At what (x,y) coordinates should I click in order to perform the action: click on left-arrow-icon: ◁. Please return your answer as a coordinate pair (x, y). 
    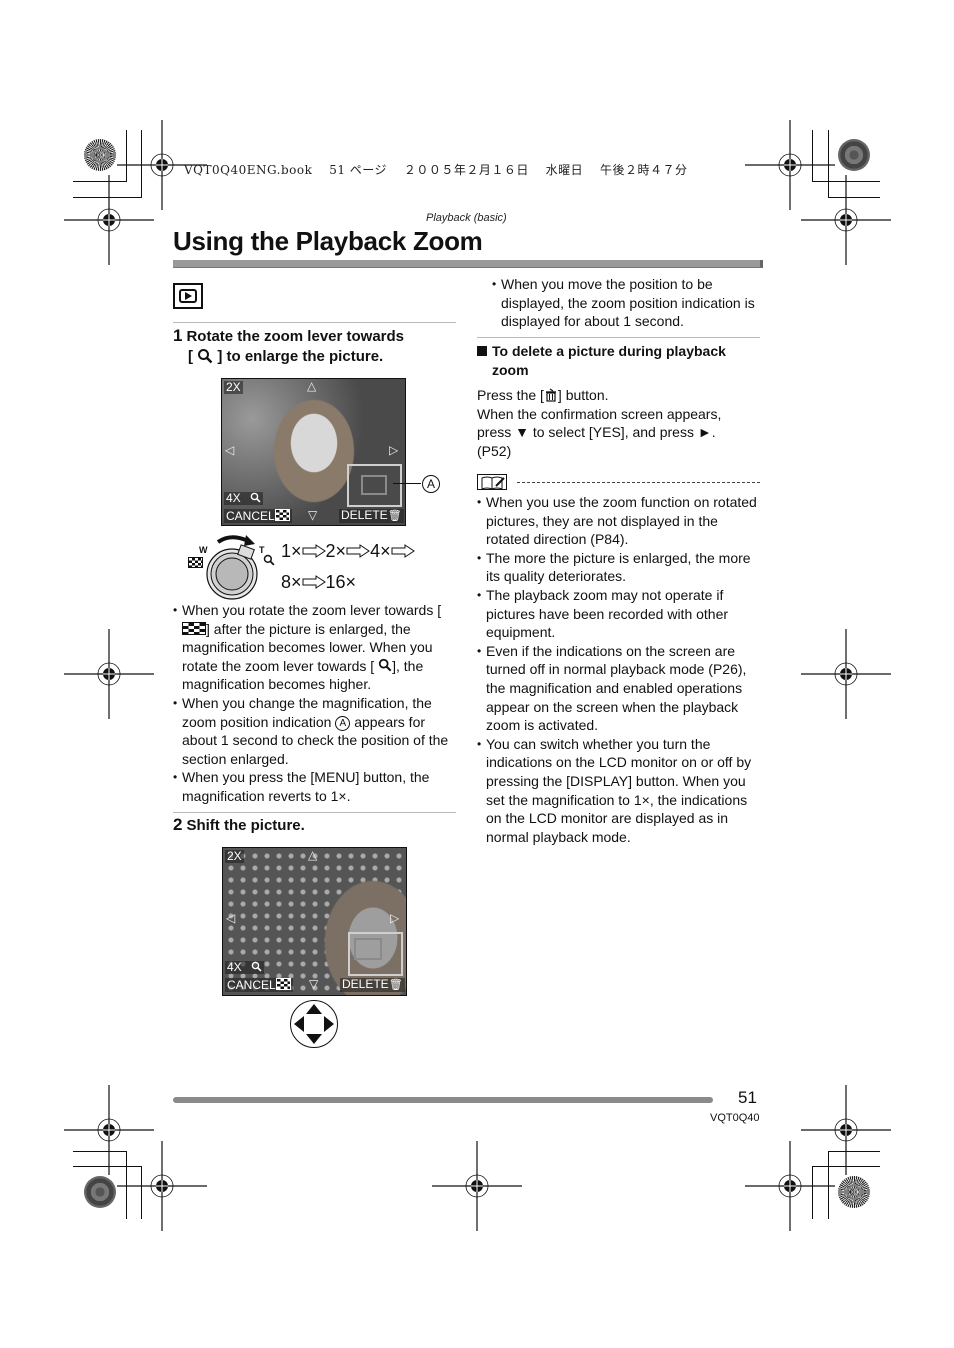
    Looking at the image, I should click on (230, 450).